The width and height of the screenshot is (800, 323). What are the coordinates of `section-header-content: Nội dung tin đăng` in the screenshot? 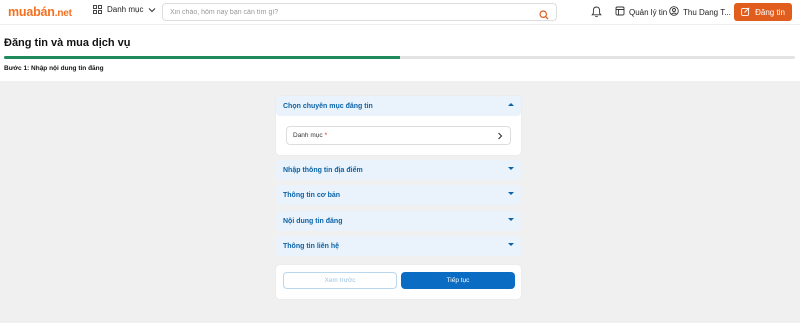 It's located at (398, 221).